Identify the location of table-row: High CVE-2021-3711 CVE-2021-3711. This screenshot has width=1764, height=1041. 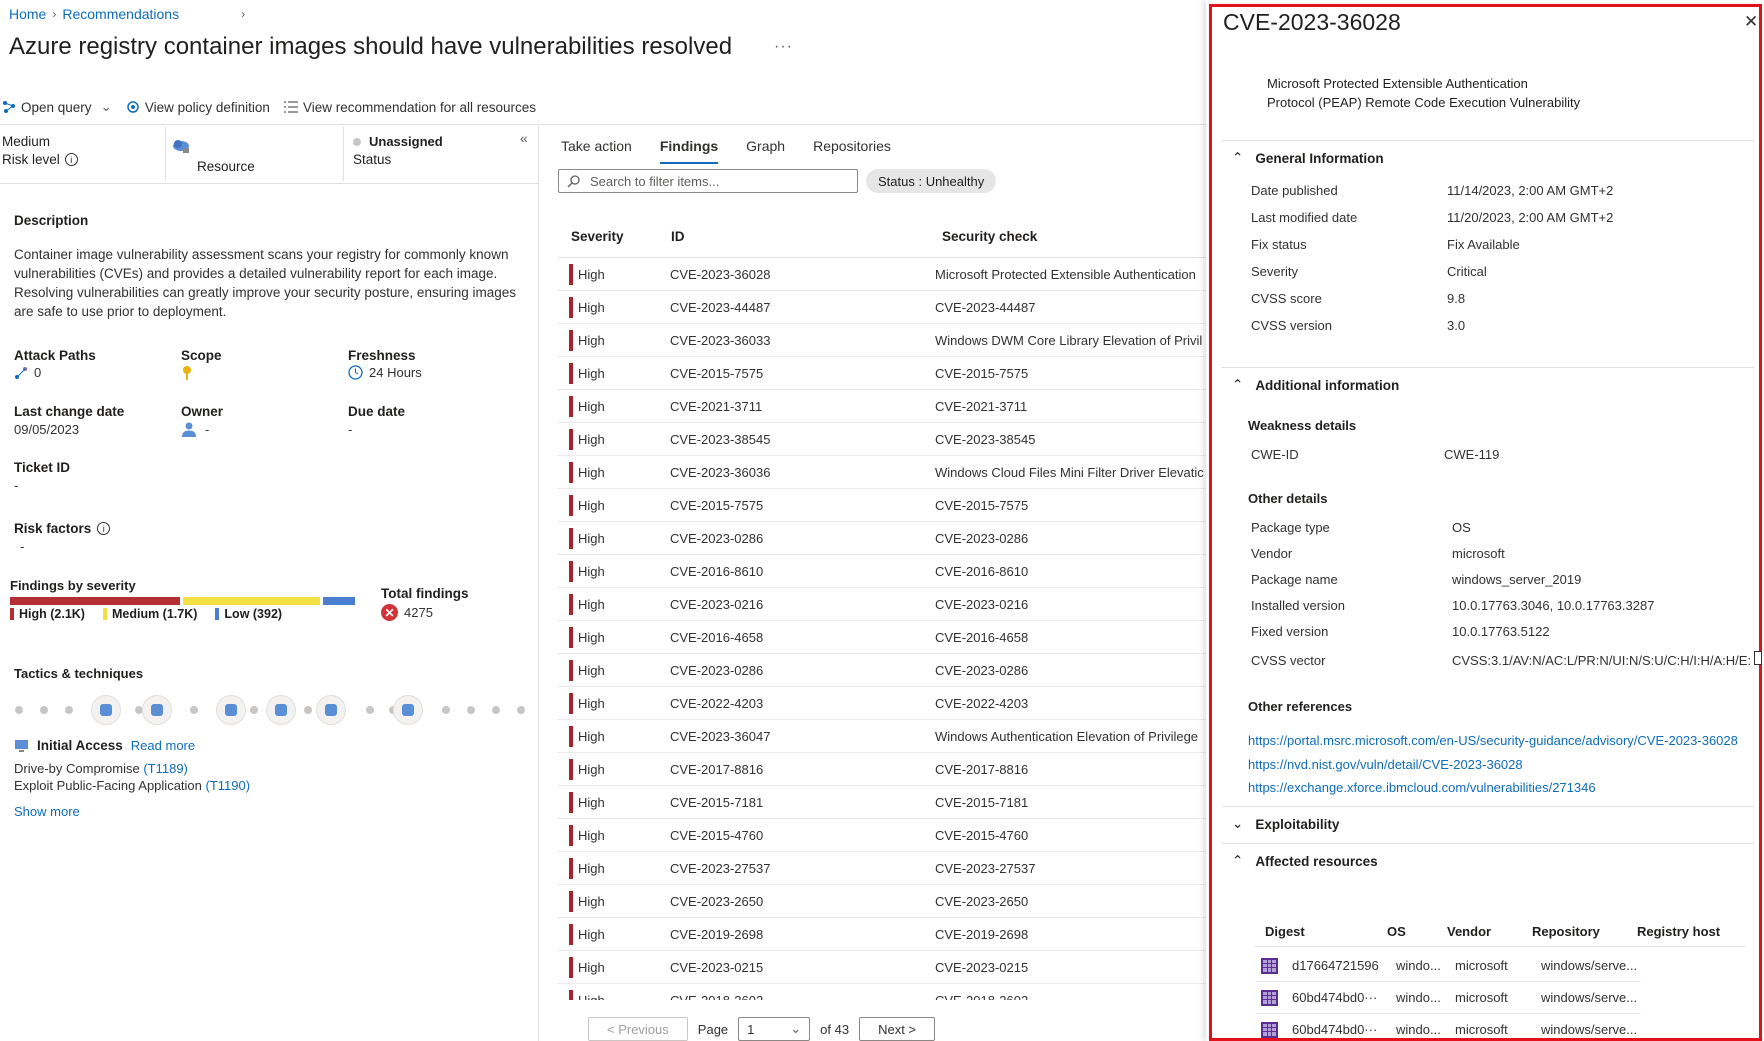
(882, 406).